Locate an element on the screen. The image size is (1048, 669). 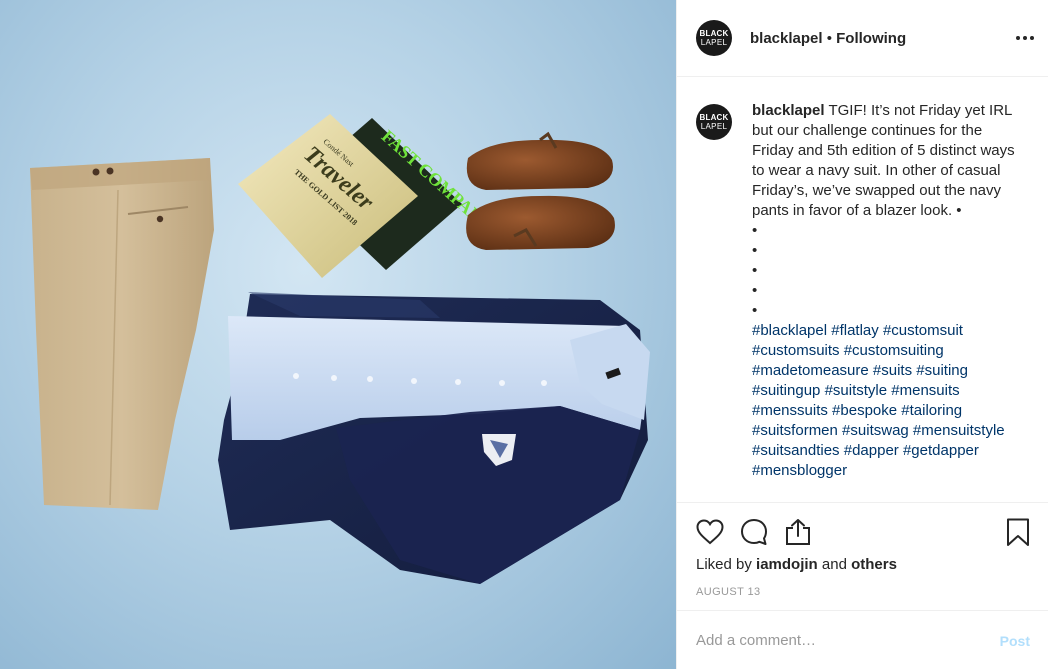
hashtag-link: #suitswag is located at coordinates (875, 430).